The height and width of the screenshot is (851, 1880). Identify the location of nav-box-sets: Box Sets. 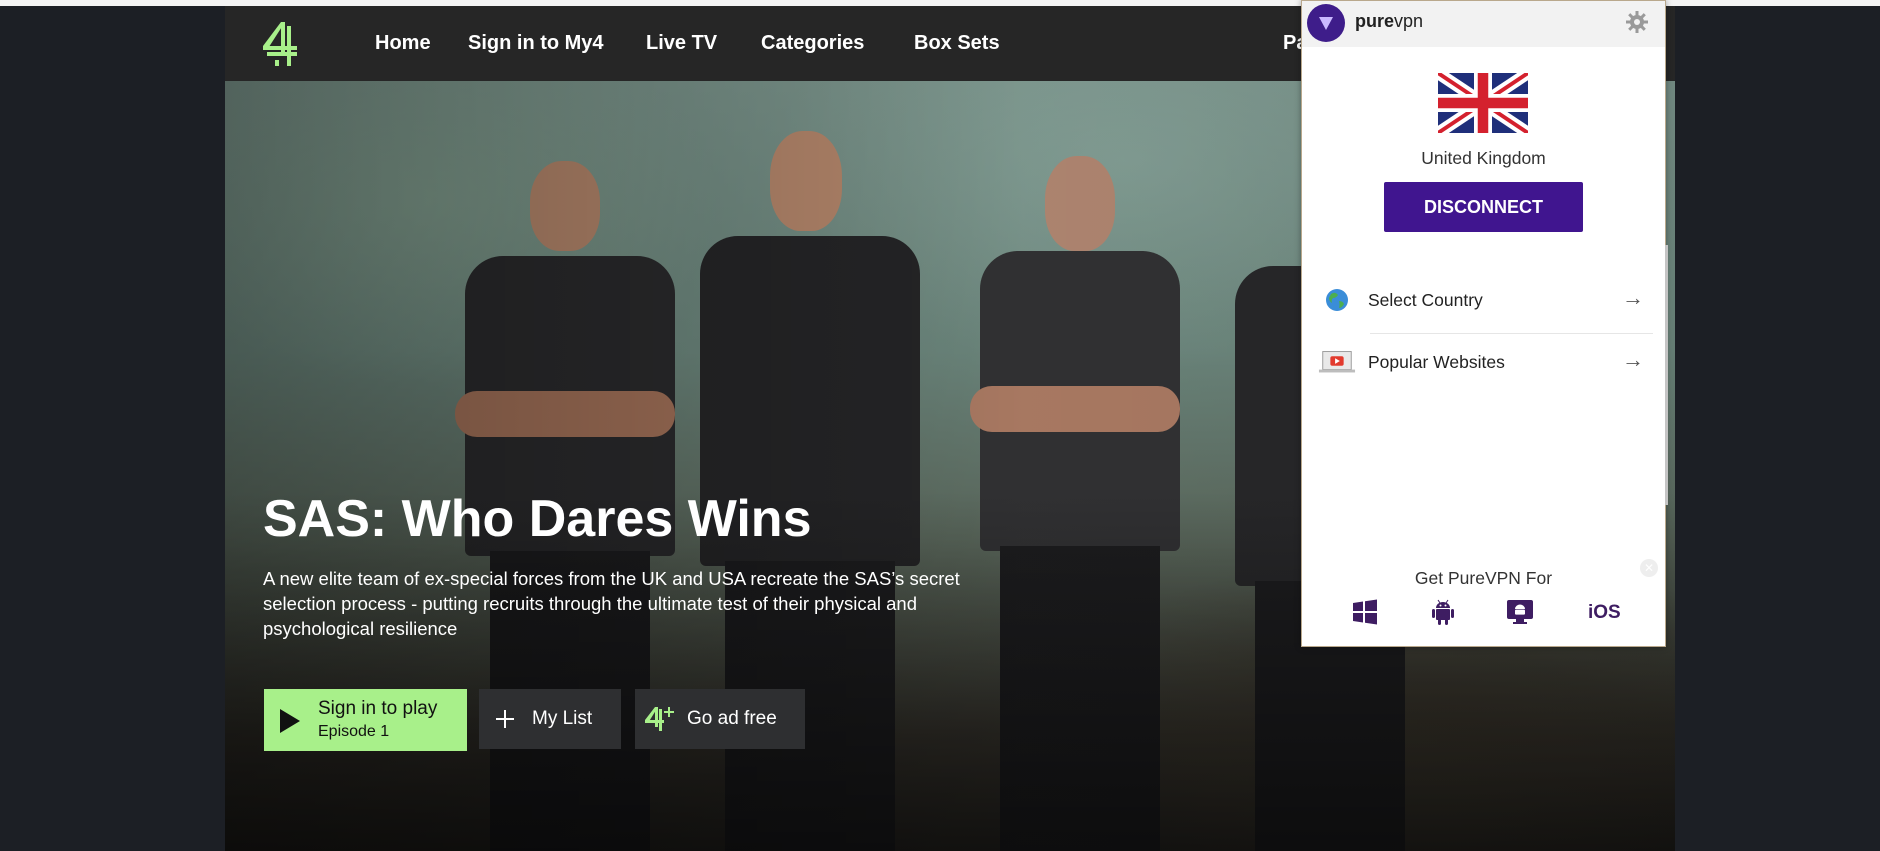
(957, 43).